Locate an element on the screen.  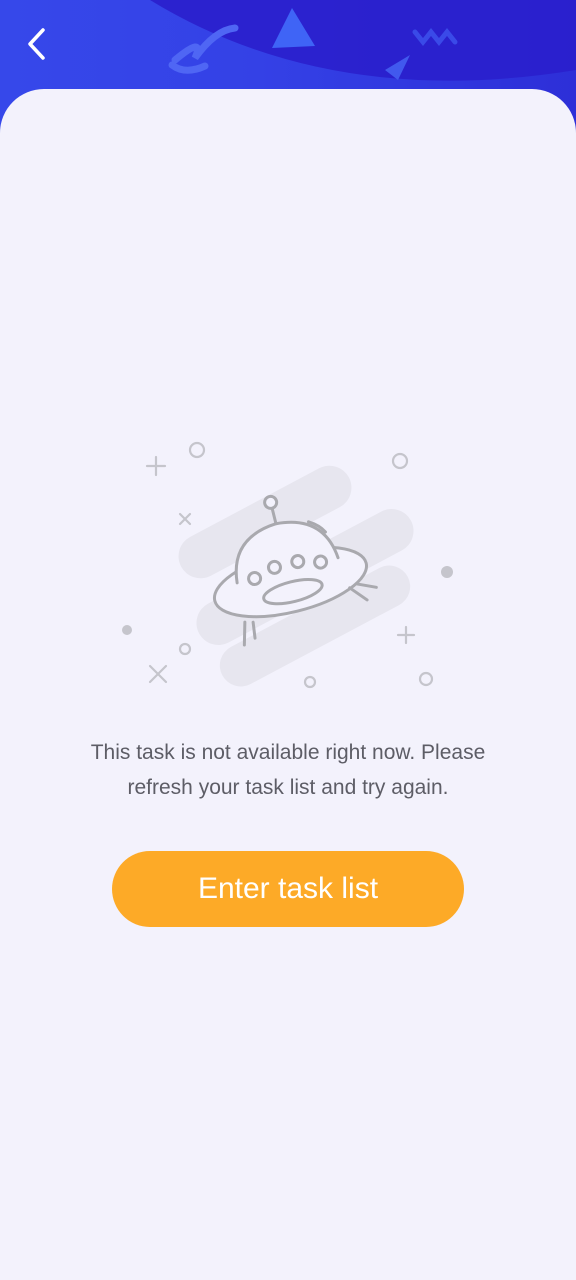
enter-task-list-button: Enter task list is located at coordinates (288, 889).